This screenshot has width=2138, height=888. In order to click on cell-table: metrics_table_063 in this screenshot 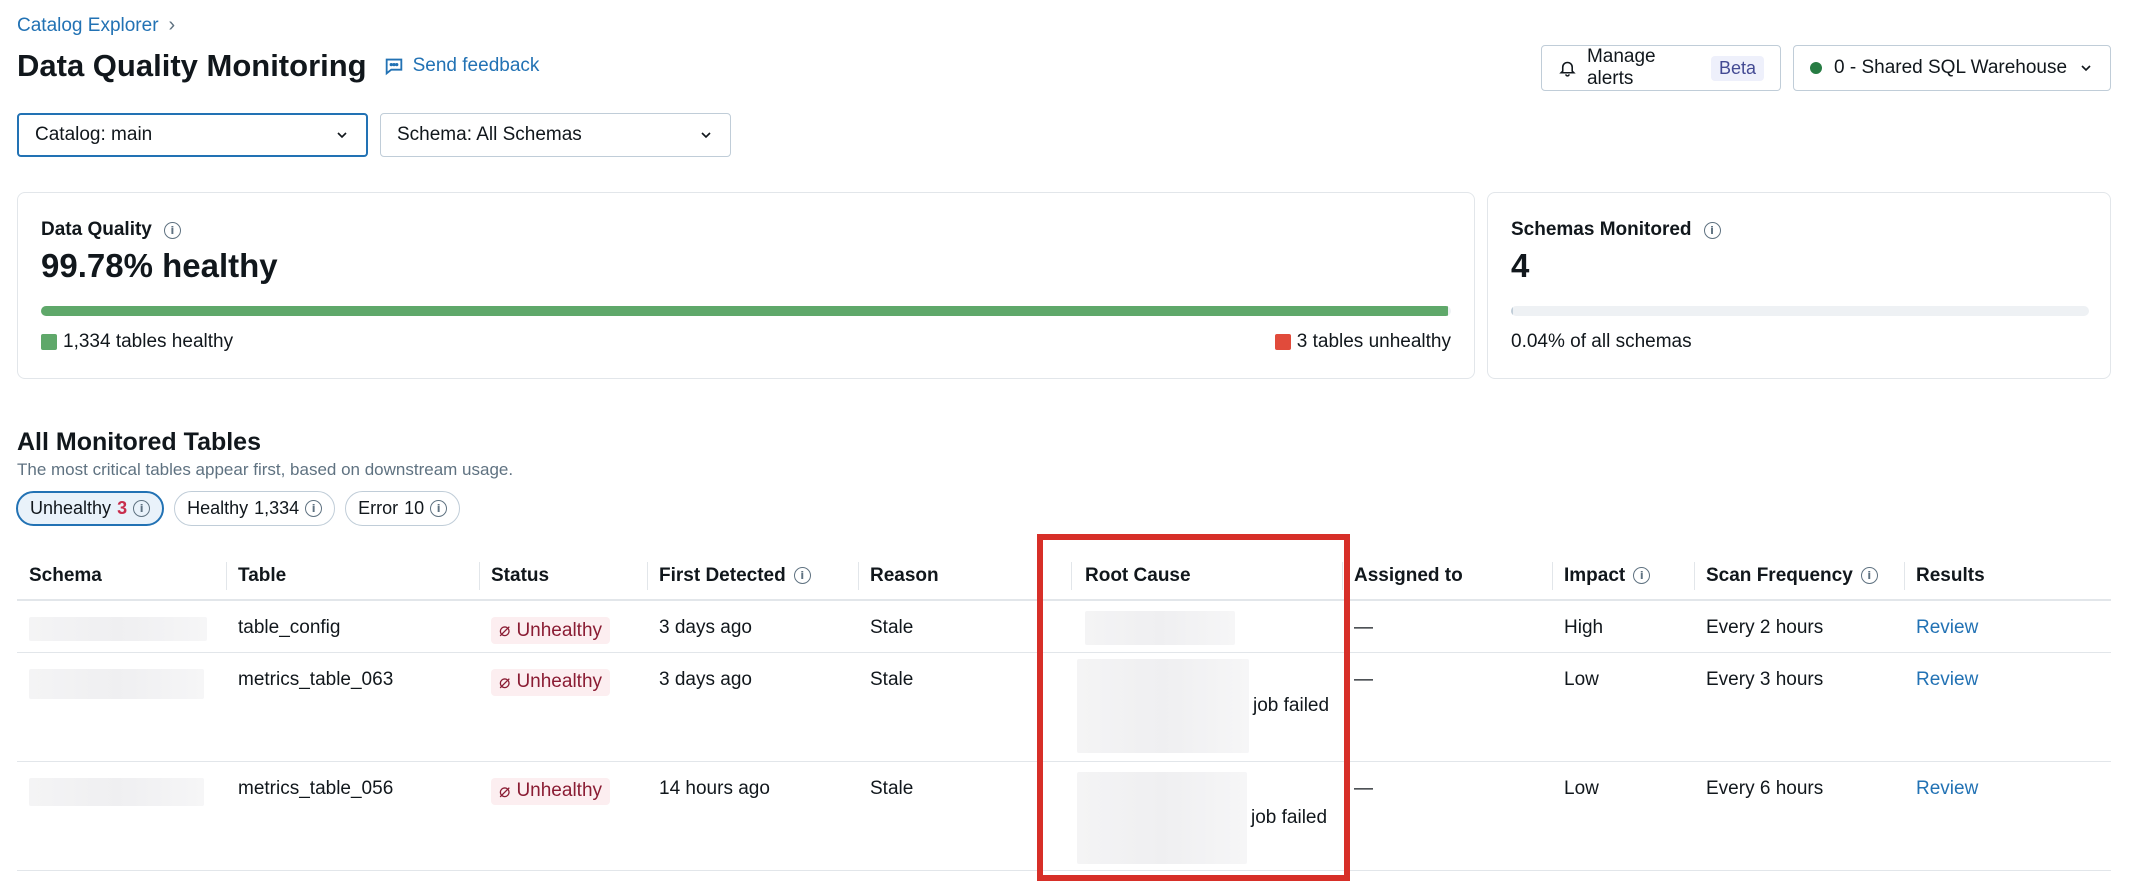, I will do `click(352, 707)`.